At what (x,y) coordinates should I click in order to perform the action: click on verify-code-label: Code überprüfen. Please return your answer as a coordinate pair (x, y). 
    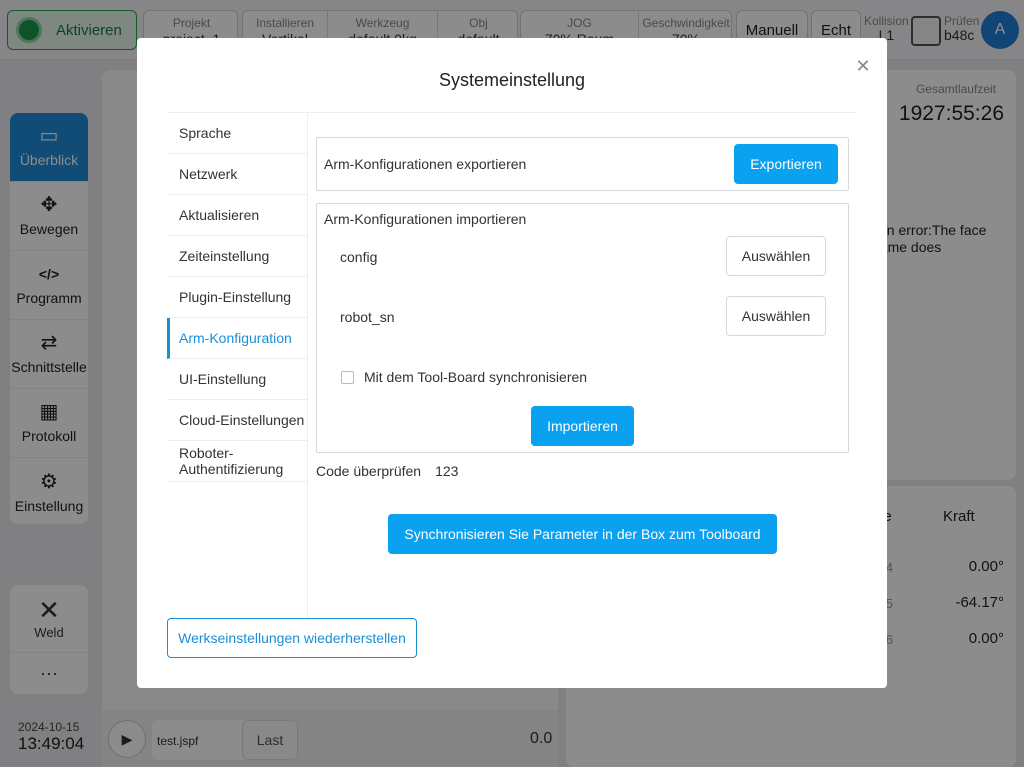
    Looking at the image, I should click on (369, 471).